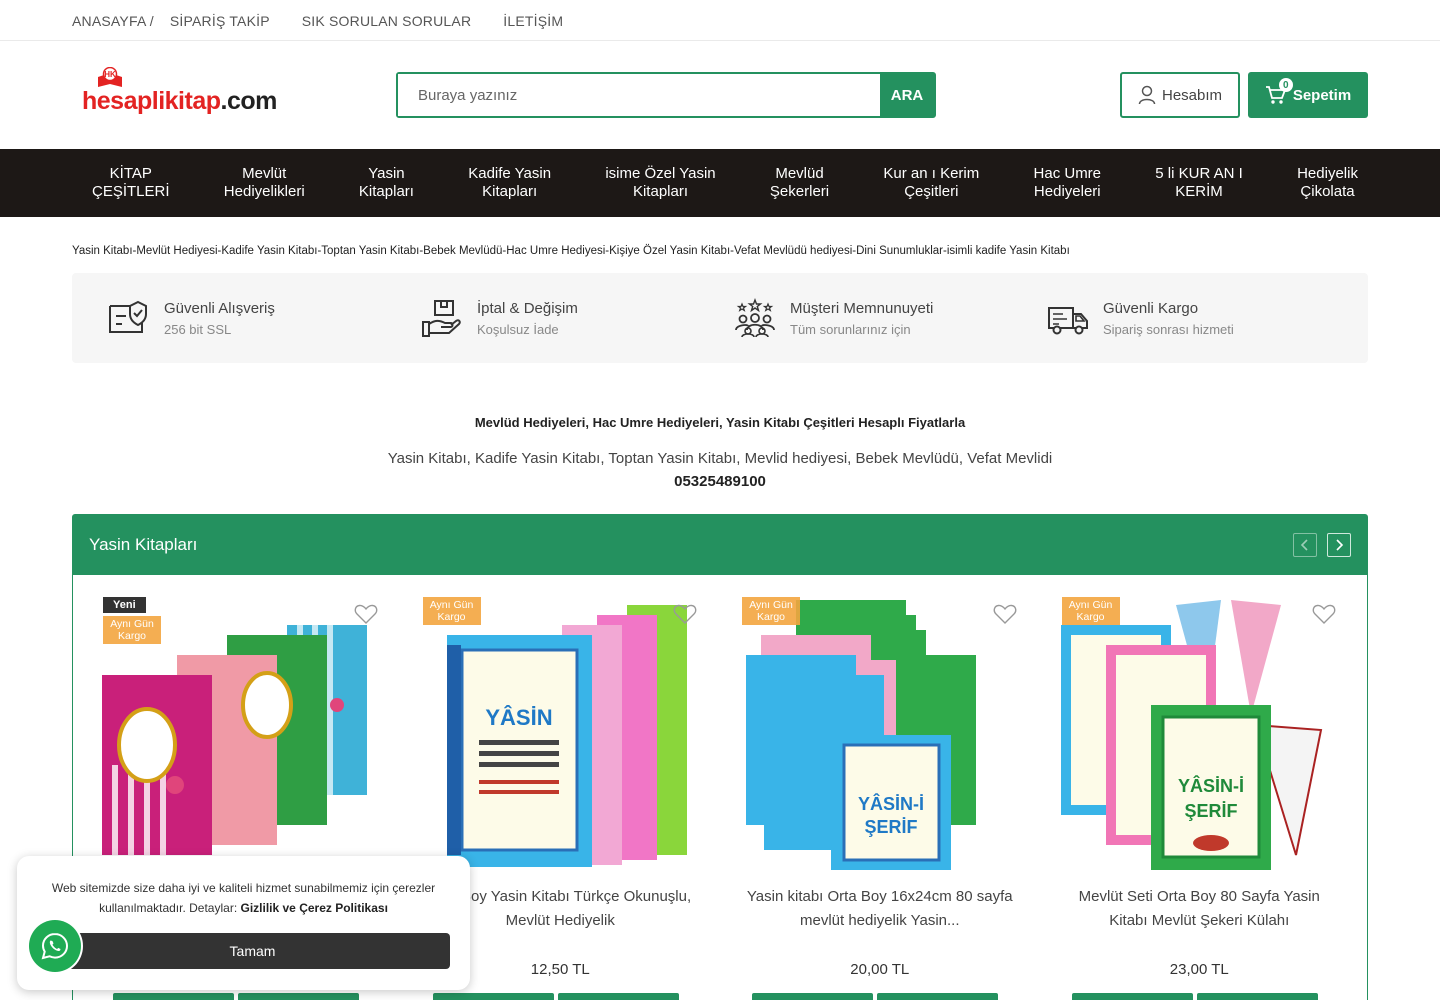  Describe the element at coordinates (113, 21) in the screenshot. I see `topbar-link-home: ANASAYFA /` at that location.